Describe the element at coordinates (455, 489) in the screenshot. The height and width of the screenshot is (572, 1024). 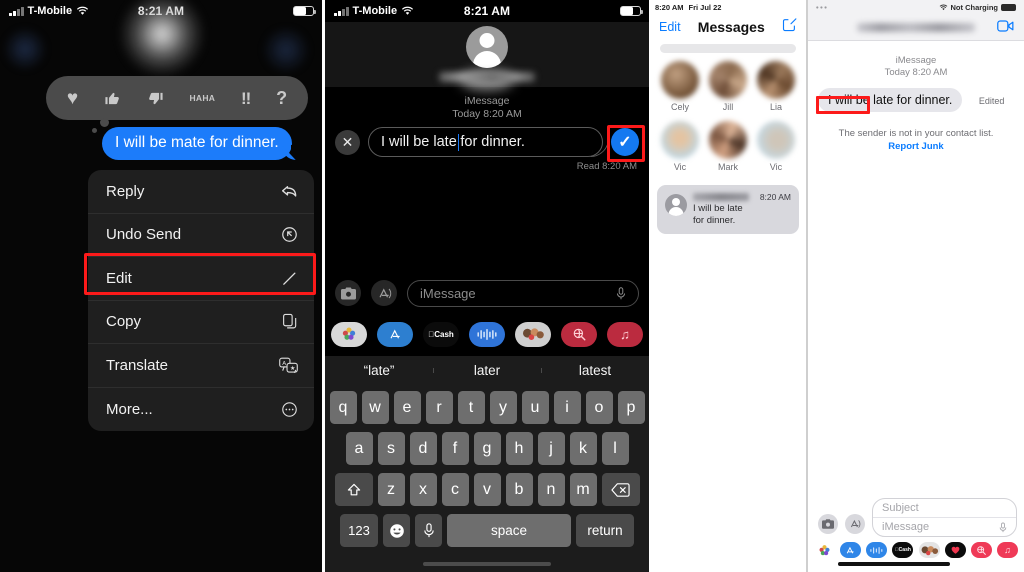
I see `key-c: c` at that location.